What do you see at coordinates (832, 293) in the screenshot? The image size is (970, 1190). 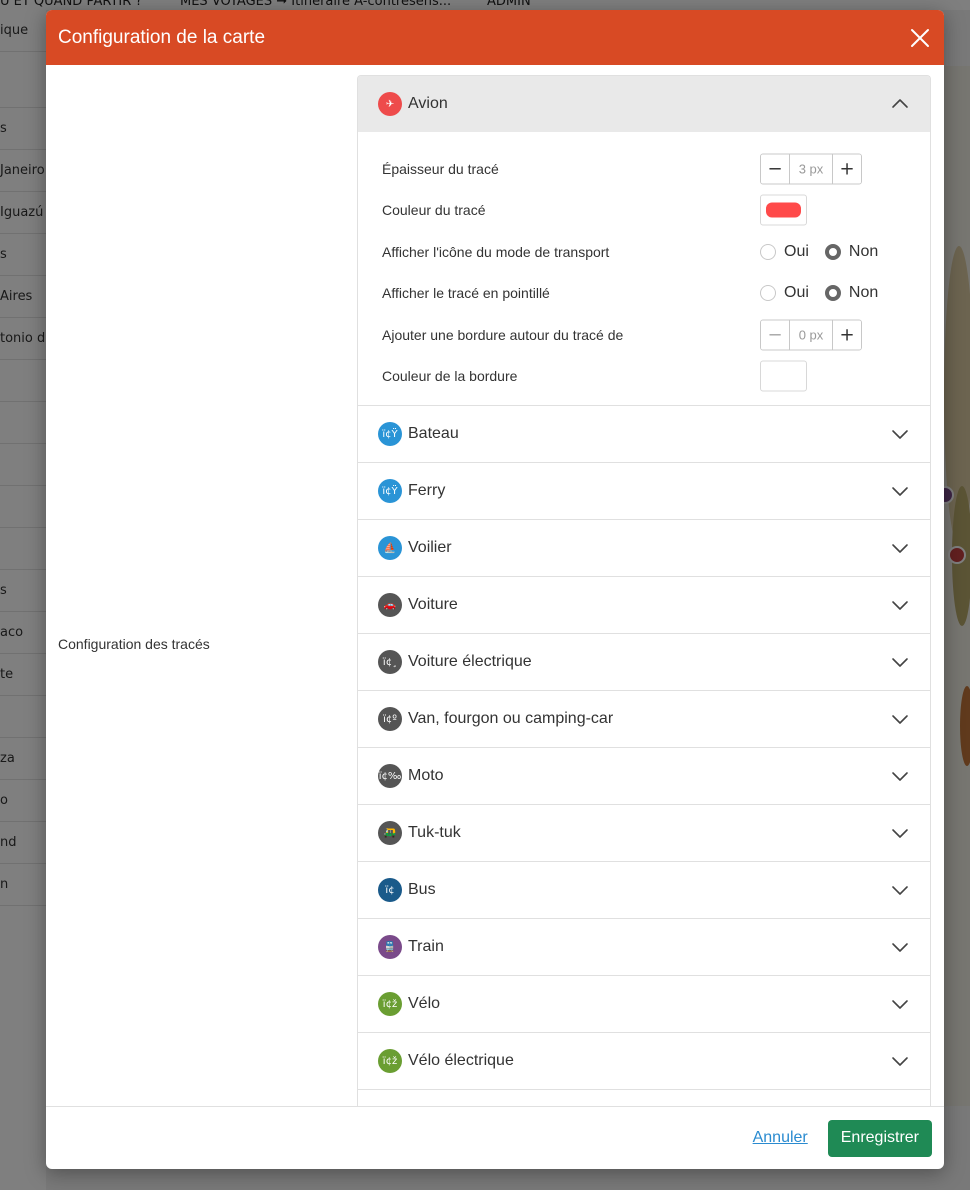 I see `radio-checked-icon` at bounding box center [832, 293].